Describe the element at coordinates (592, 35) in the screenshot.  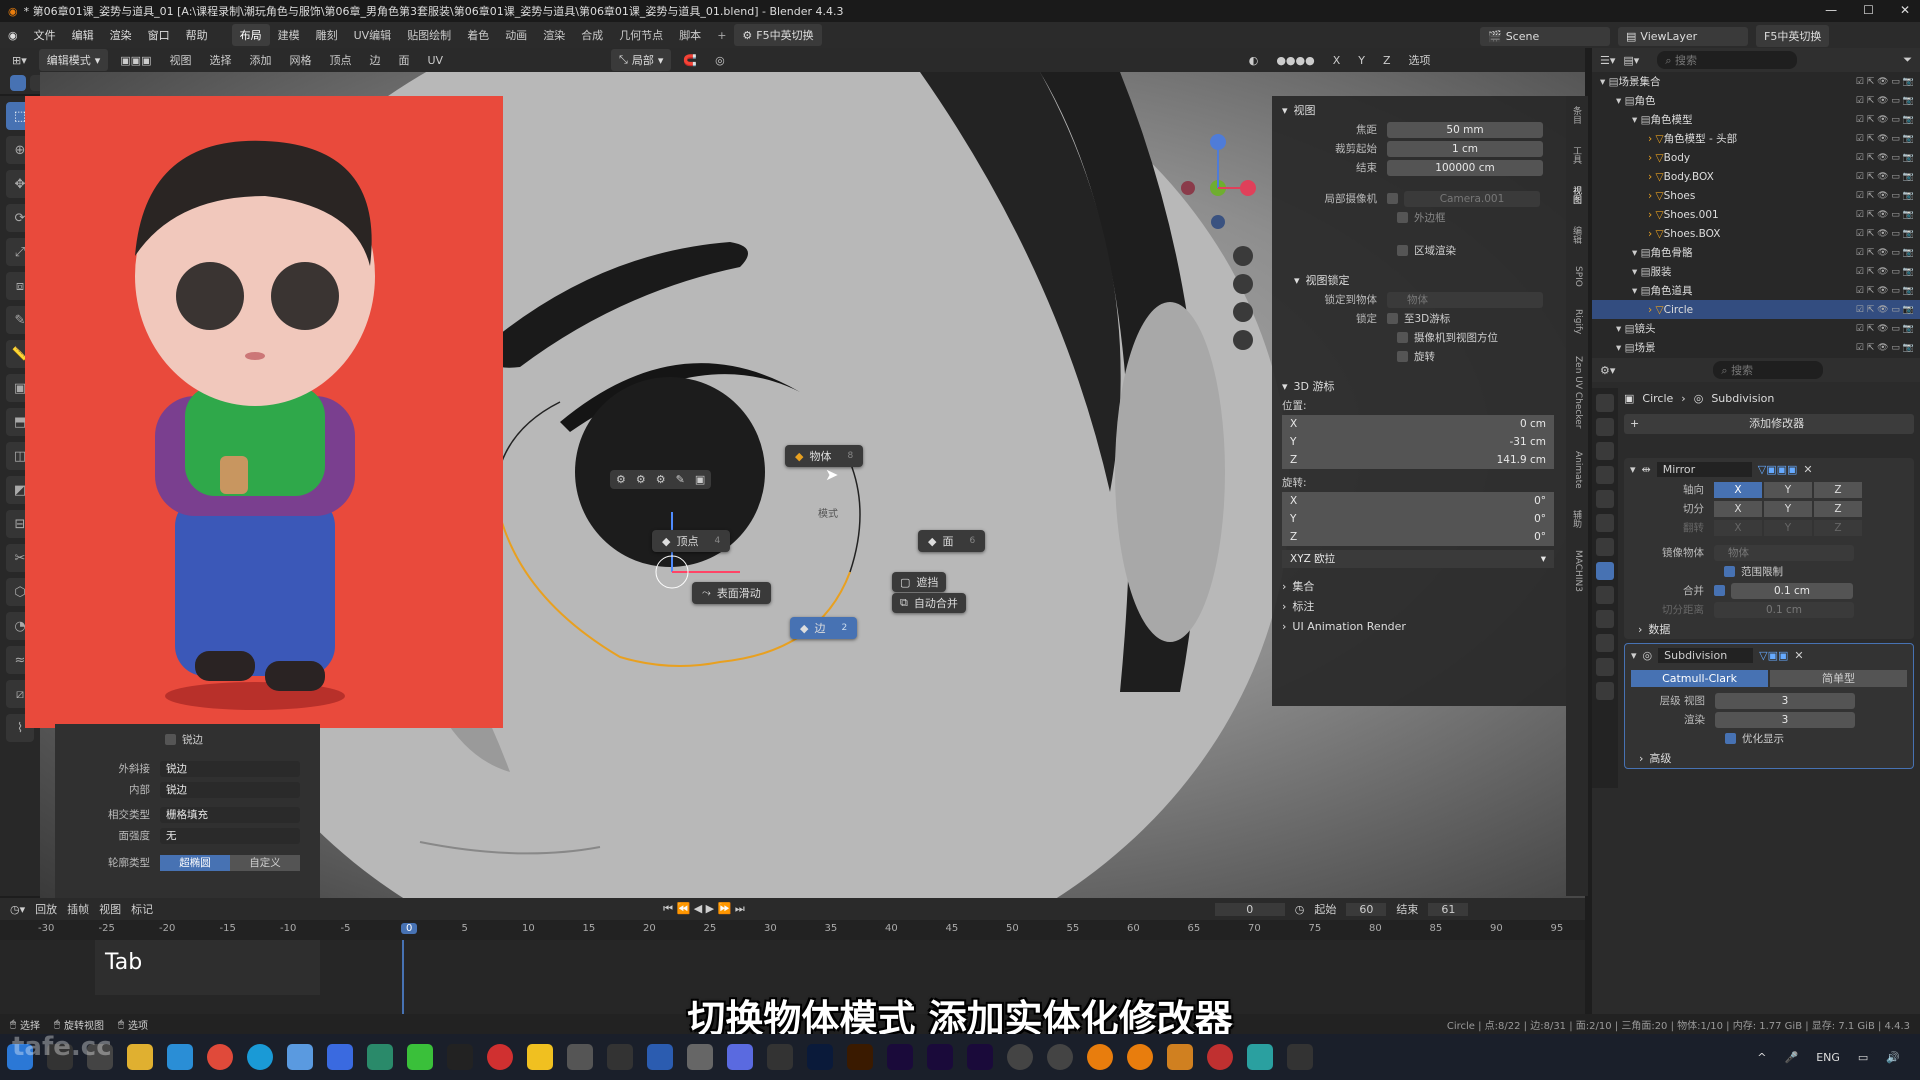
I see `tab-compositing: 合成` at that location.